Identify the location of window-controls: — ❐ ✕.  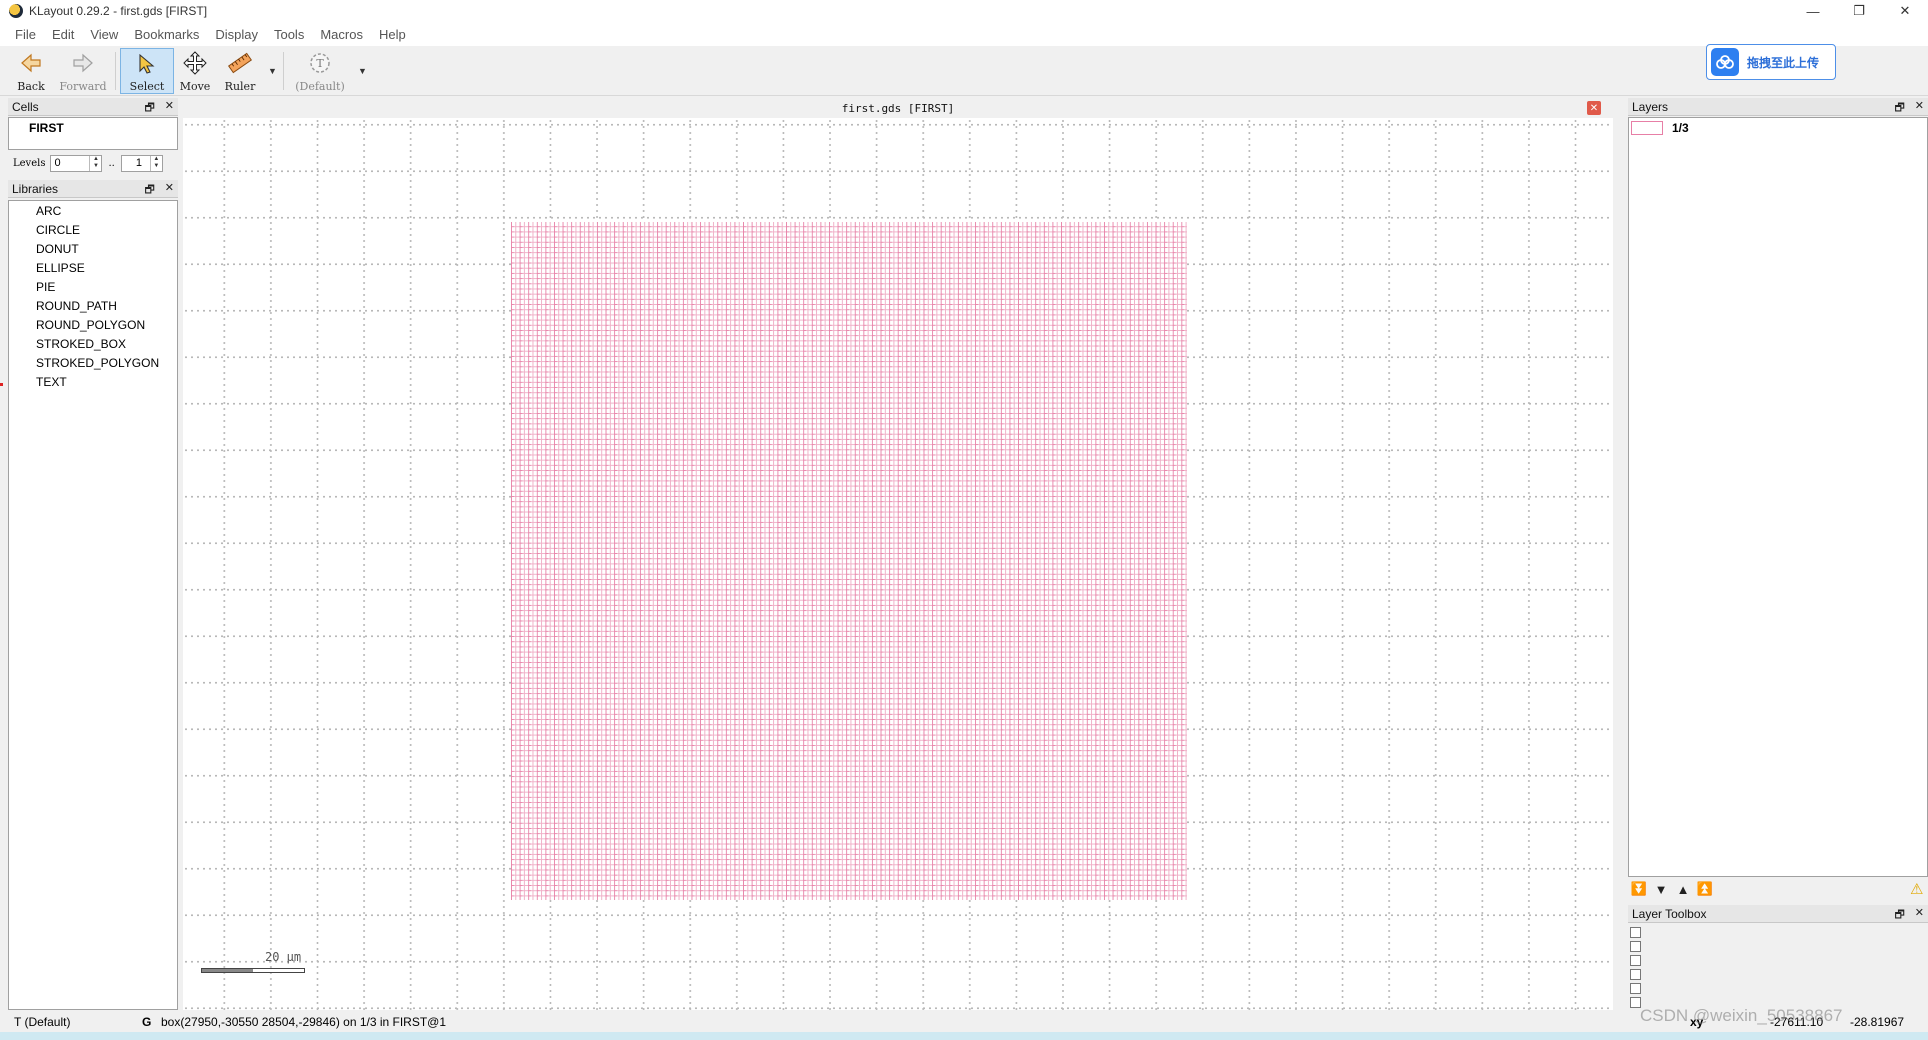
(1859, 11).